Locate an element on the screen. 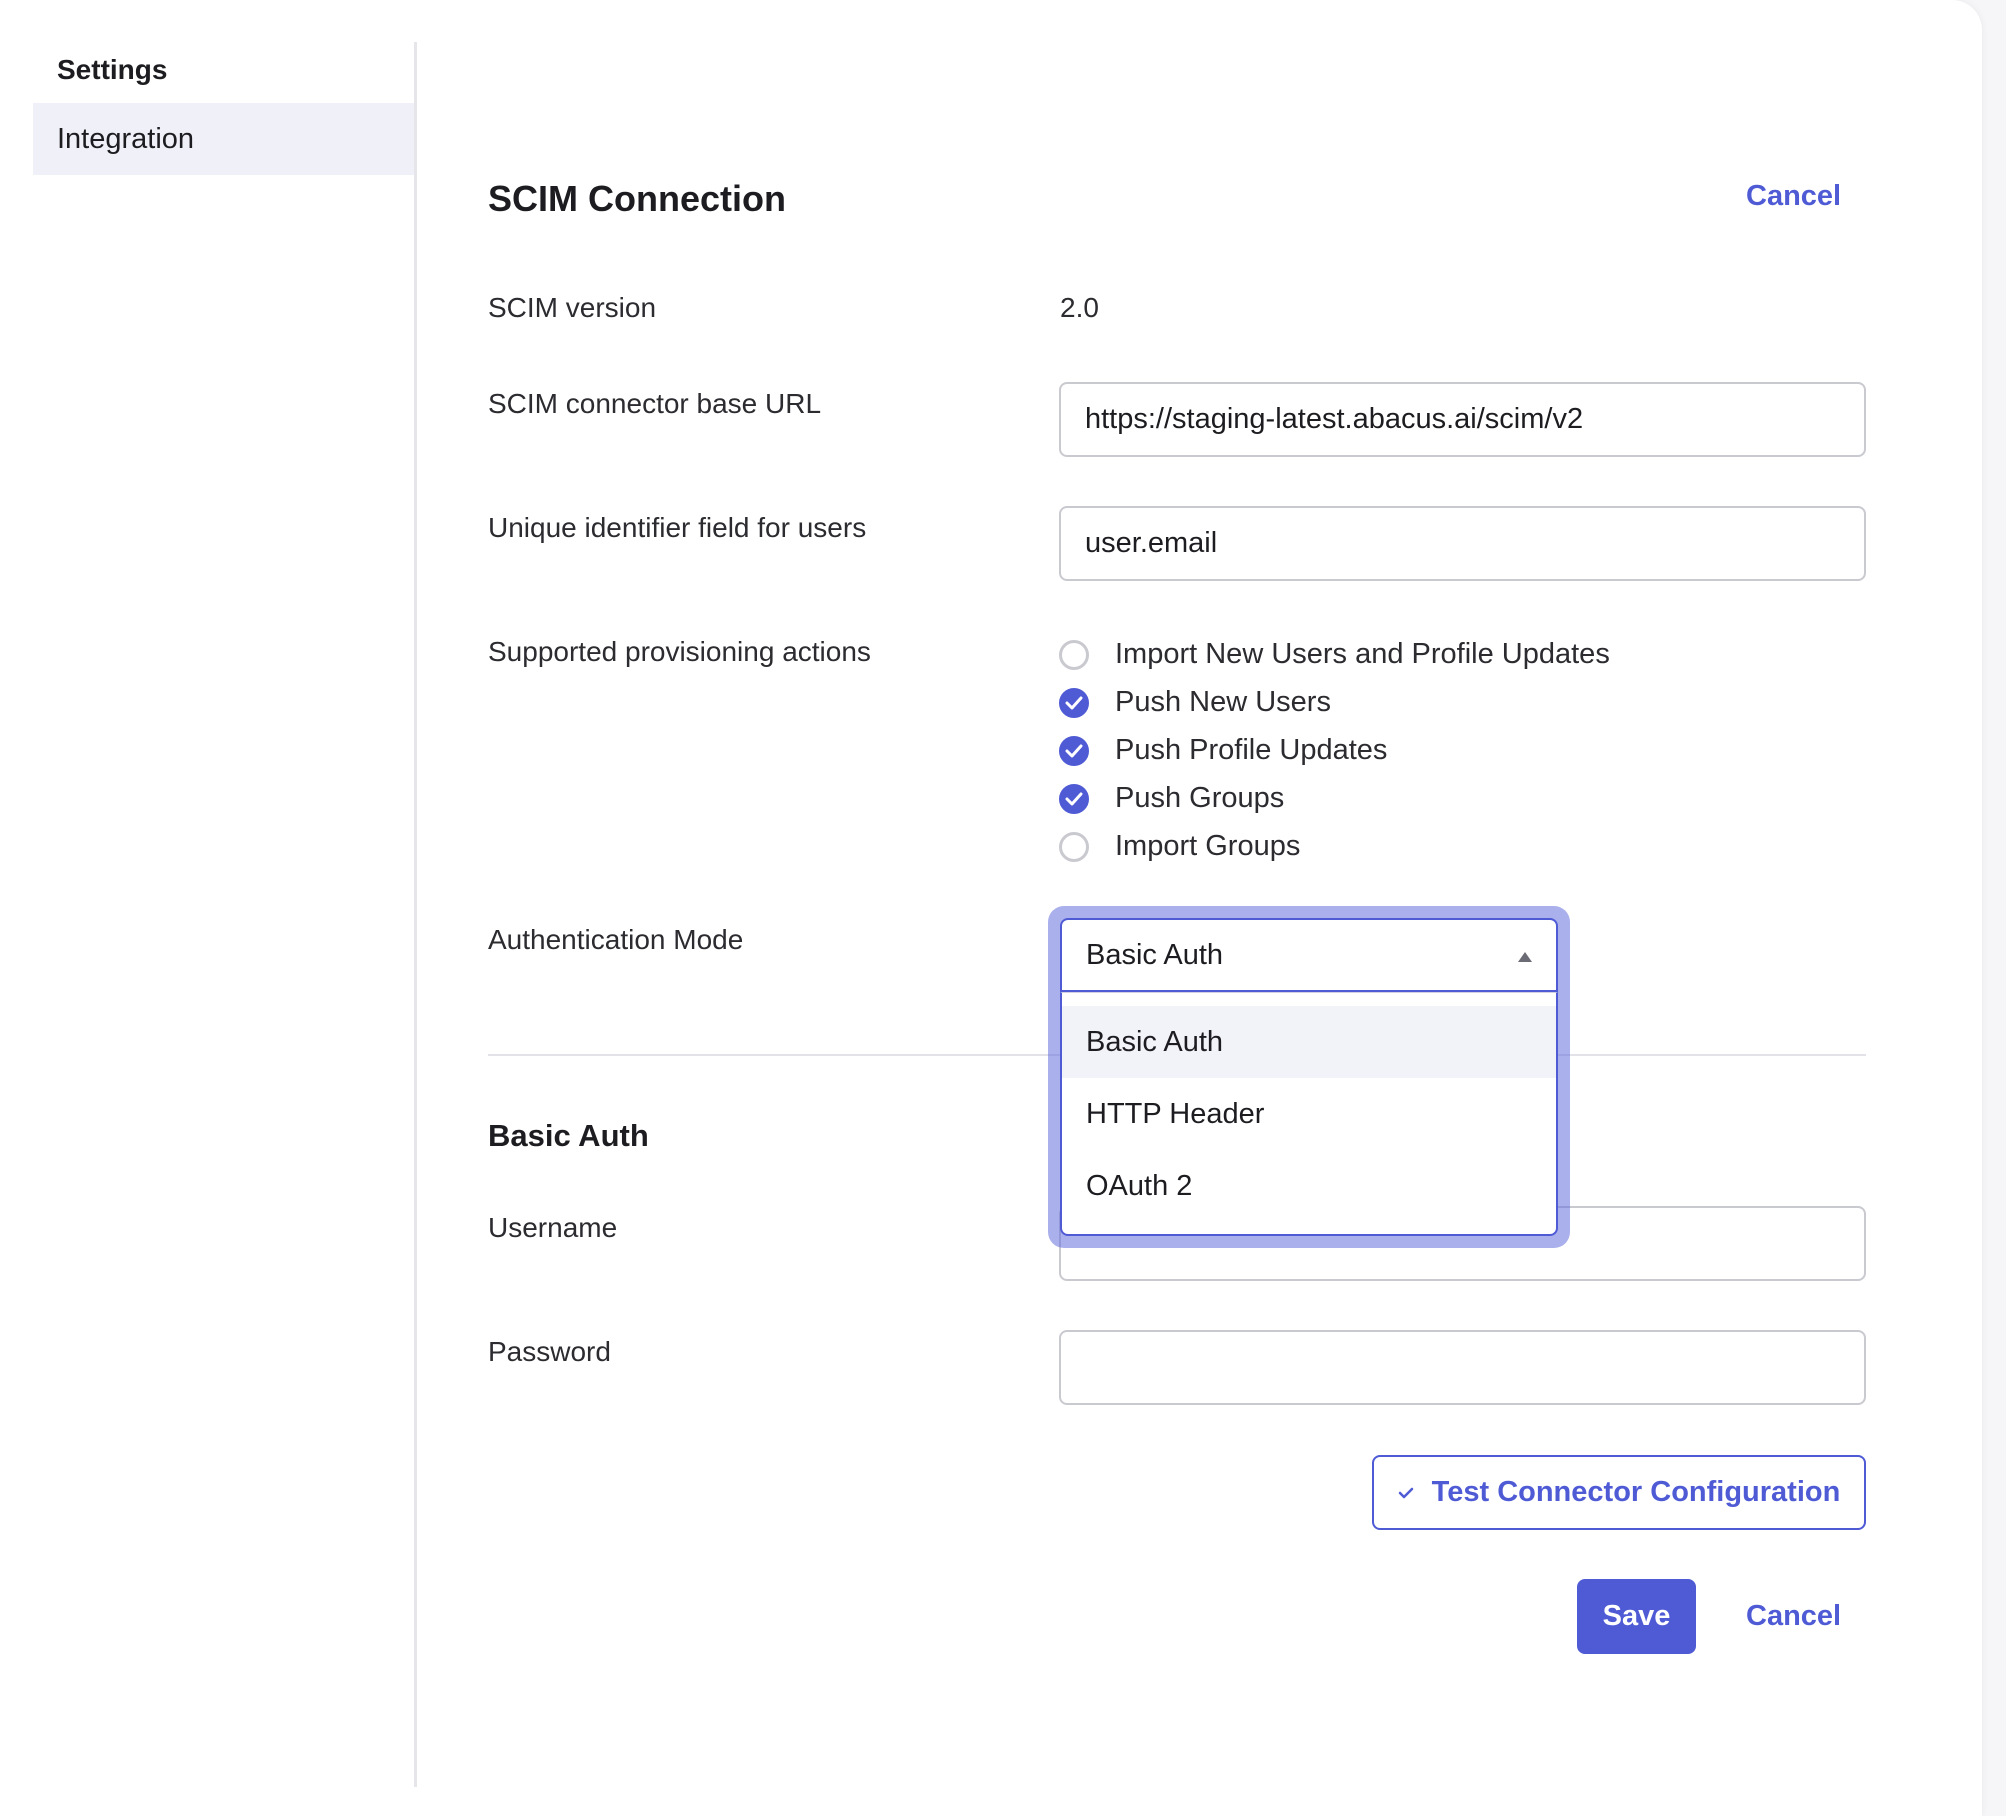 The width and height of the screenshot is (2006, 1816). save-button: Save is located at coordinates (1636, 1616).